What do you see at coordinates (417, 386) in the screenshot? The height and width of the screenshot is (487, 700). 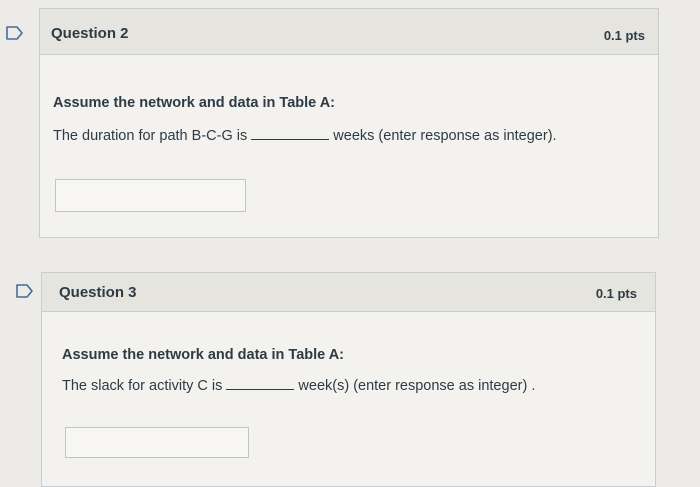 I see `question-3-prompt-after: week(s) (enter response as integer) .` at bounding box center [417, 386].